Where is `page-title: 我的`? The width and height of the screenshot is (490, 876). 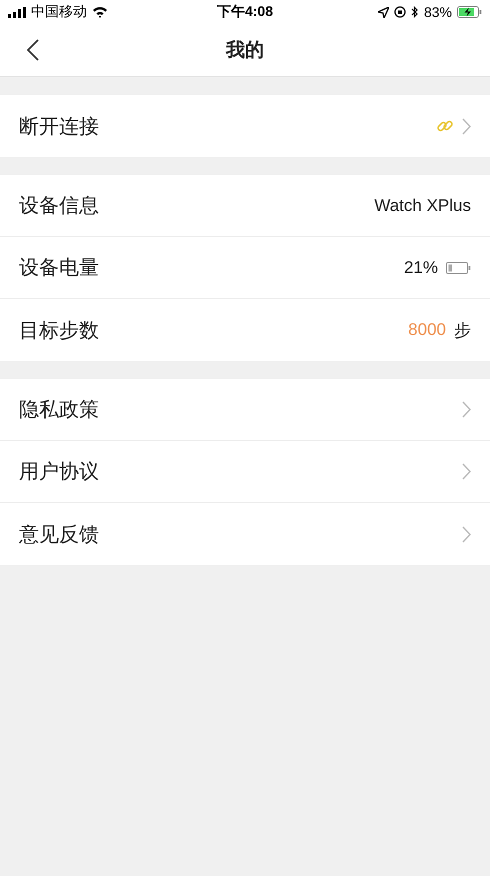 page-title: 我的 is located at coordinates (245, 51).